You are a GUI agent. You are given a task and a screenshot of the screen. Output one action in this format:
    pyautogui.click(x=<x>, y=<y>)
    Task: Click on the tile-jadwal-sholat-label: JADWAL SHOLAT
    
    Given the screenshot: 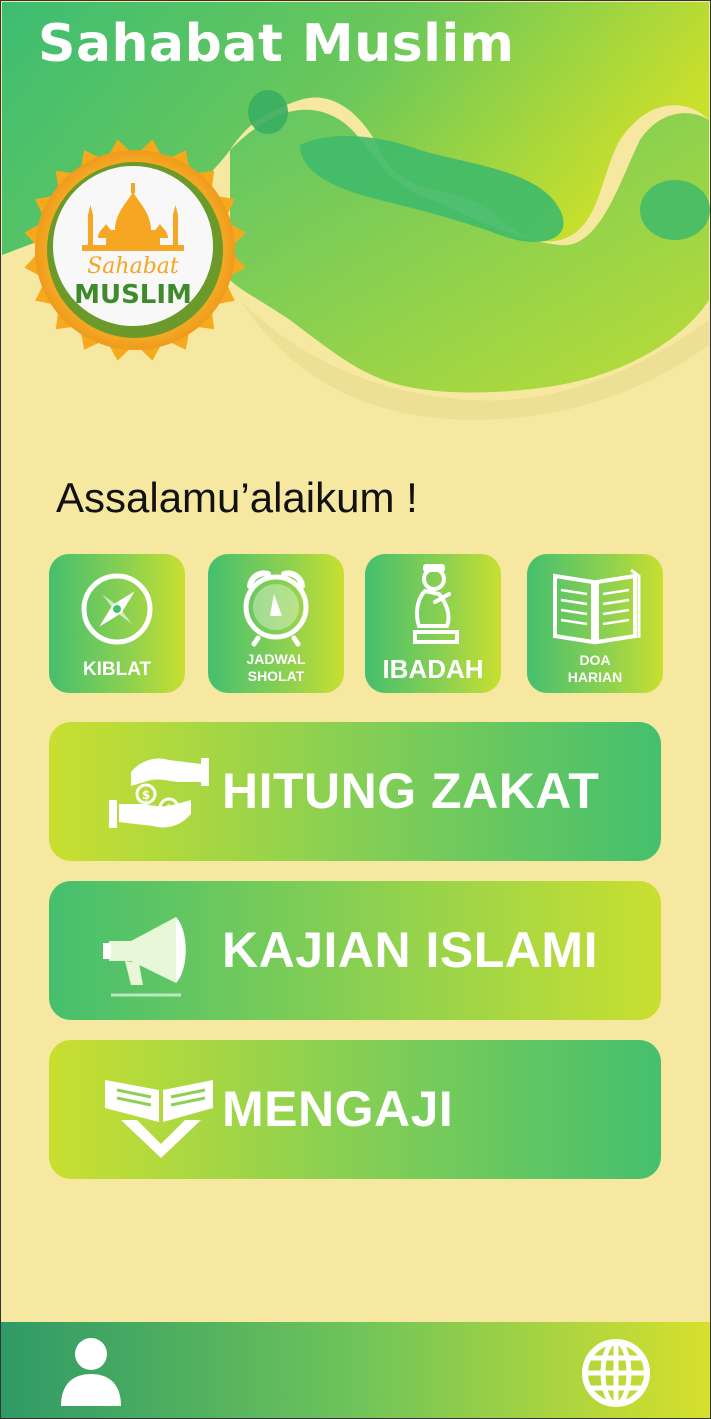 What is the action you would take?
    pyautogui.click(x=276, y=668)
    